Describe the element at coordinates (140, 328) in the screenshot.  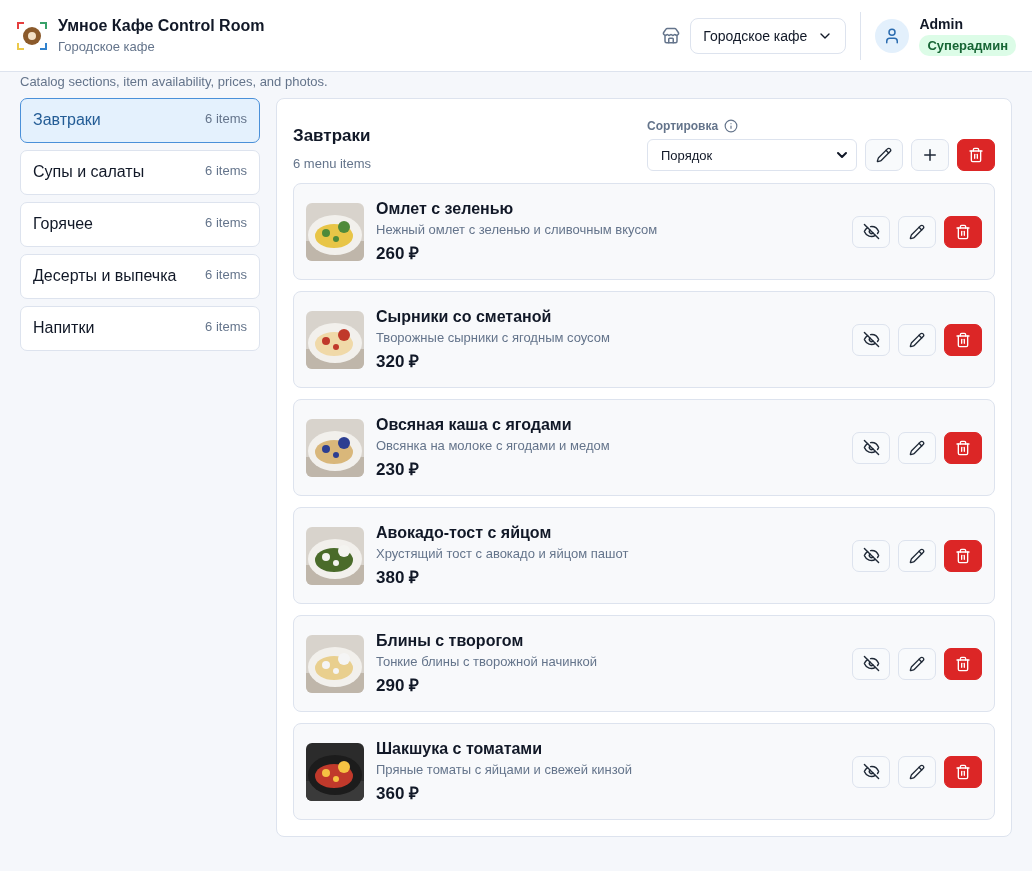
I see `category-item: Напитки 6 items` at that location.